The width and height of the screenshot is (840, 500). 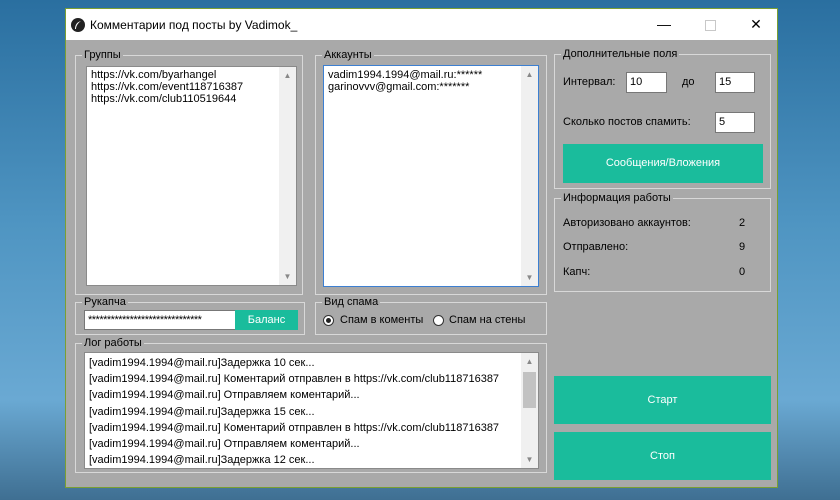 I want to click on close-icon: ✕, so click(x=756, y=24).